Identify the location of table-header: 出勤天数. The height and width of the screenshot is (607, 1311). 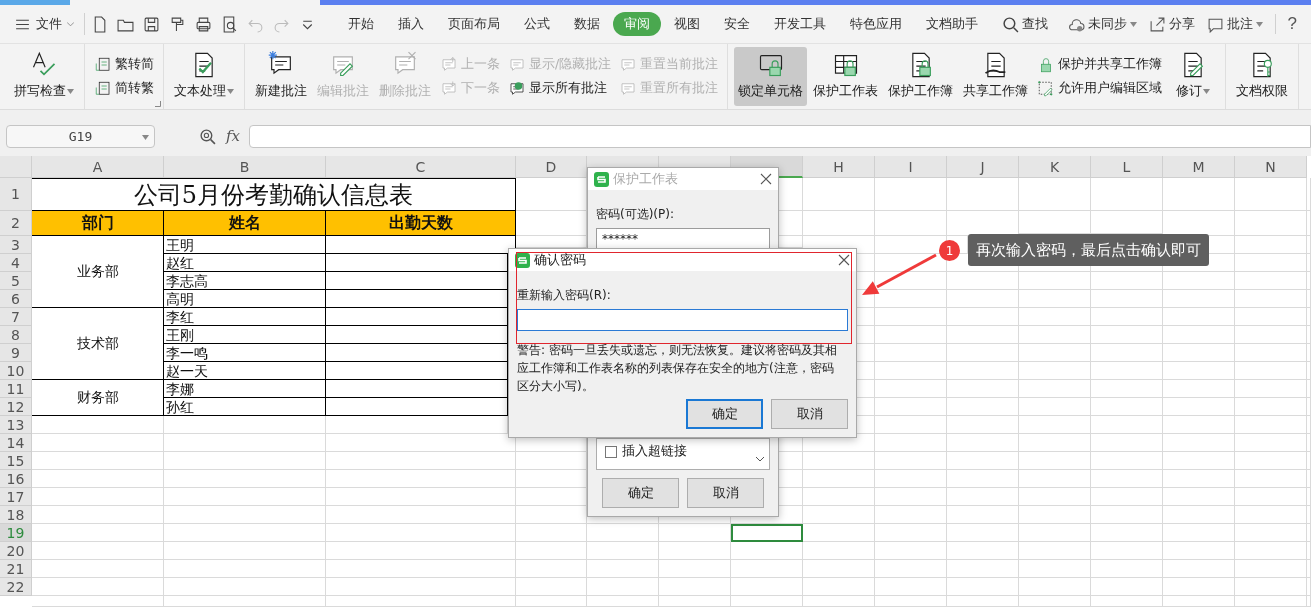
(421, 223).